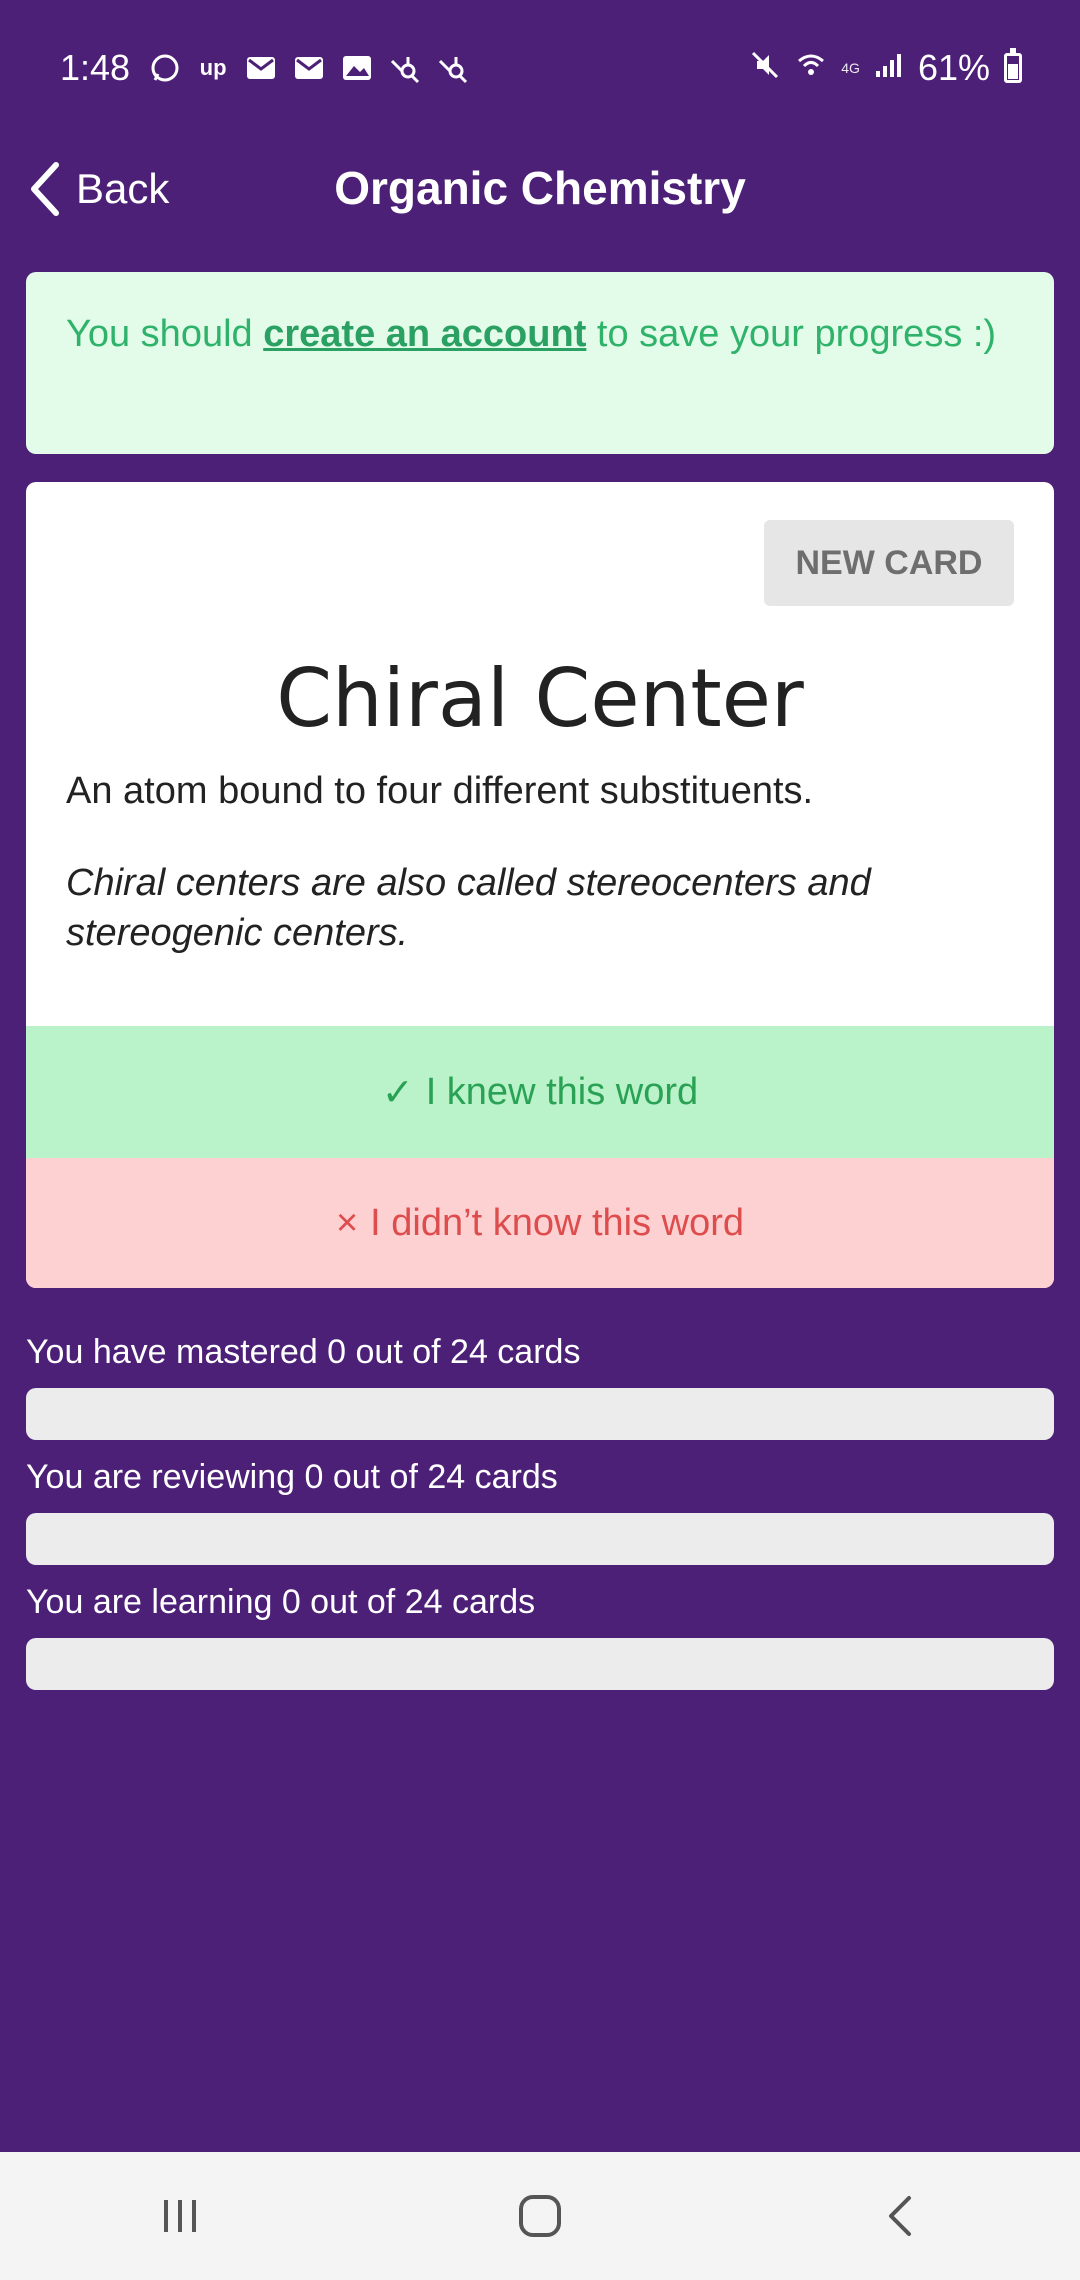 The image size is (1080, 2280). Describe the element at coordinates (540, 1414) in the screenshot. I see `mastered-progress-bar` at that location.